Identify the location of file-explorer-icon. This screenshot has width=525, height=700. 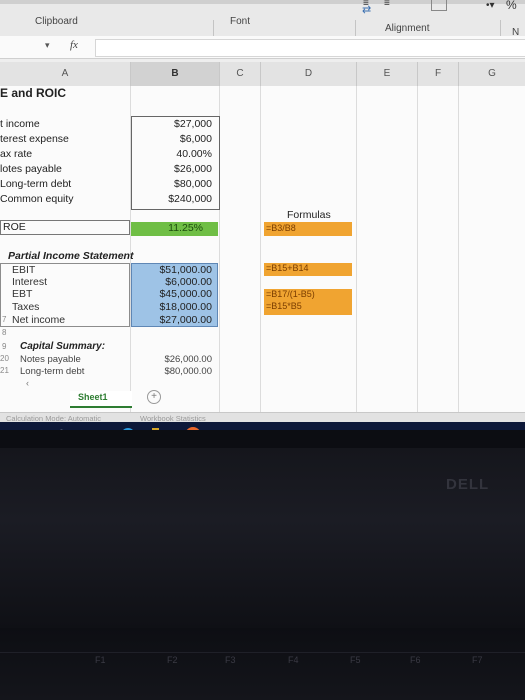
(161, 429).